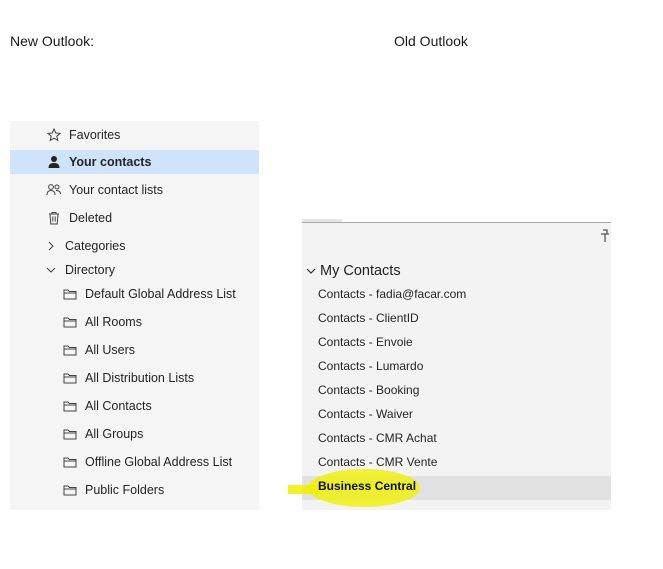  Describe the element at coordinates (360, 271) in the screenshot. I see `my-contacts-label: My Contacts` at that location.